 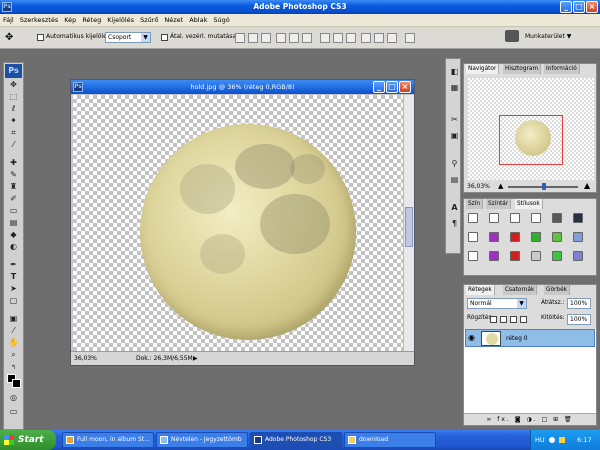 I want to click on zoom-level: 36,03%, so click(x=85, y=358).